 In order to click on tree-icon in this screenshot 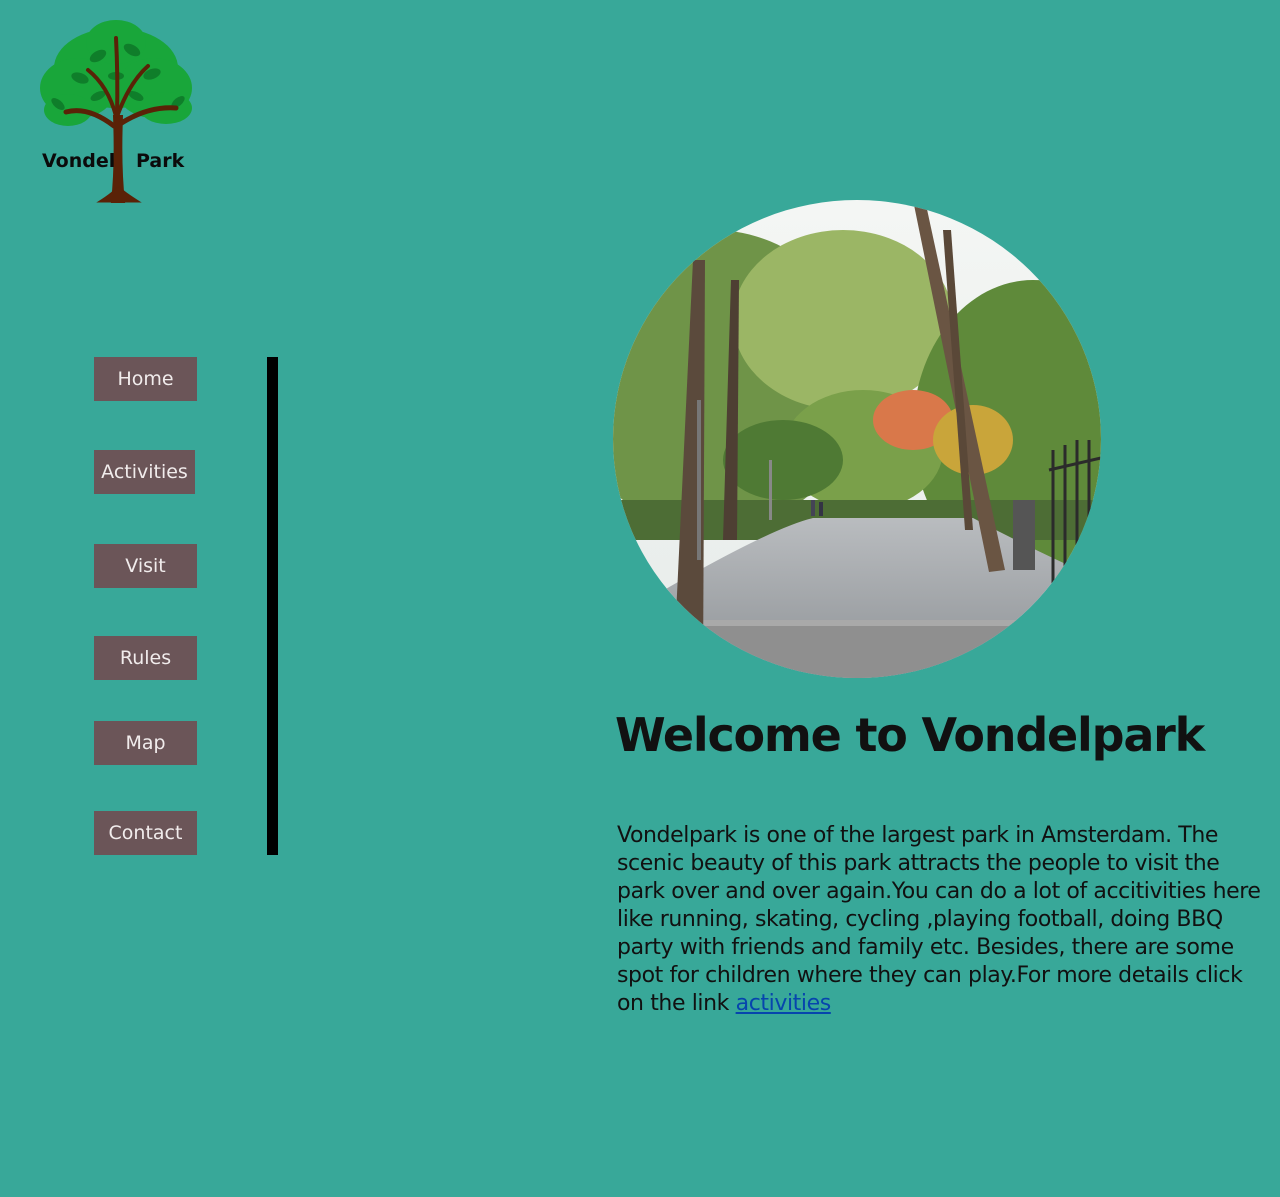, I will do `click(116, 111)`.